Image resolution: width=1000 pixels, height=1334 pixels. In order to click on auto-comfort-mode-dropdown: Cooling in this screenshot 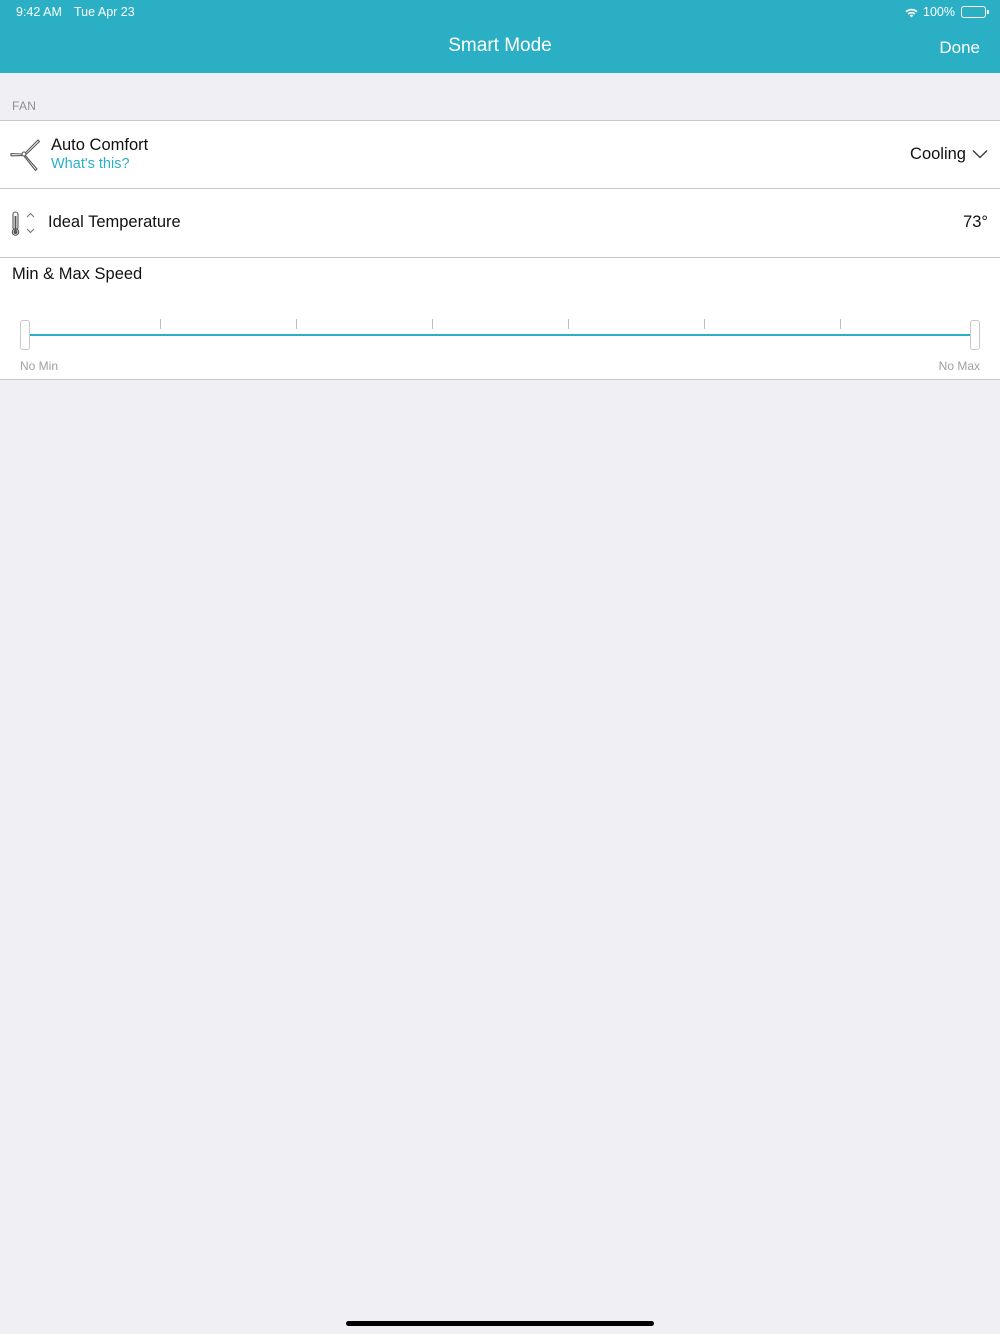, I will do `click(949, 154)`.